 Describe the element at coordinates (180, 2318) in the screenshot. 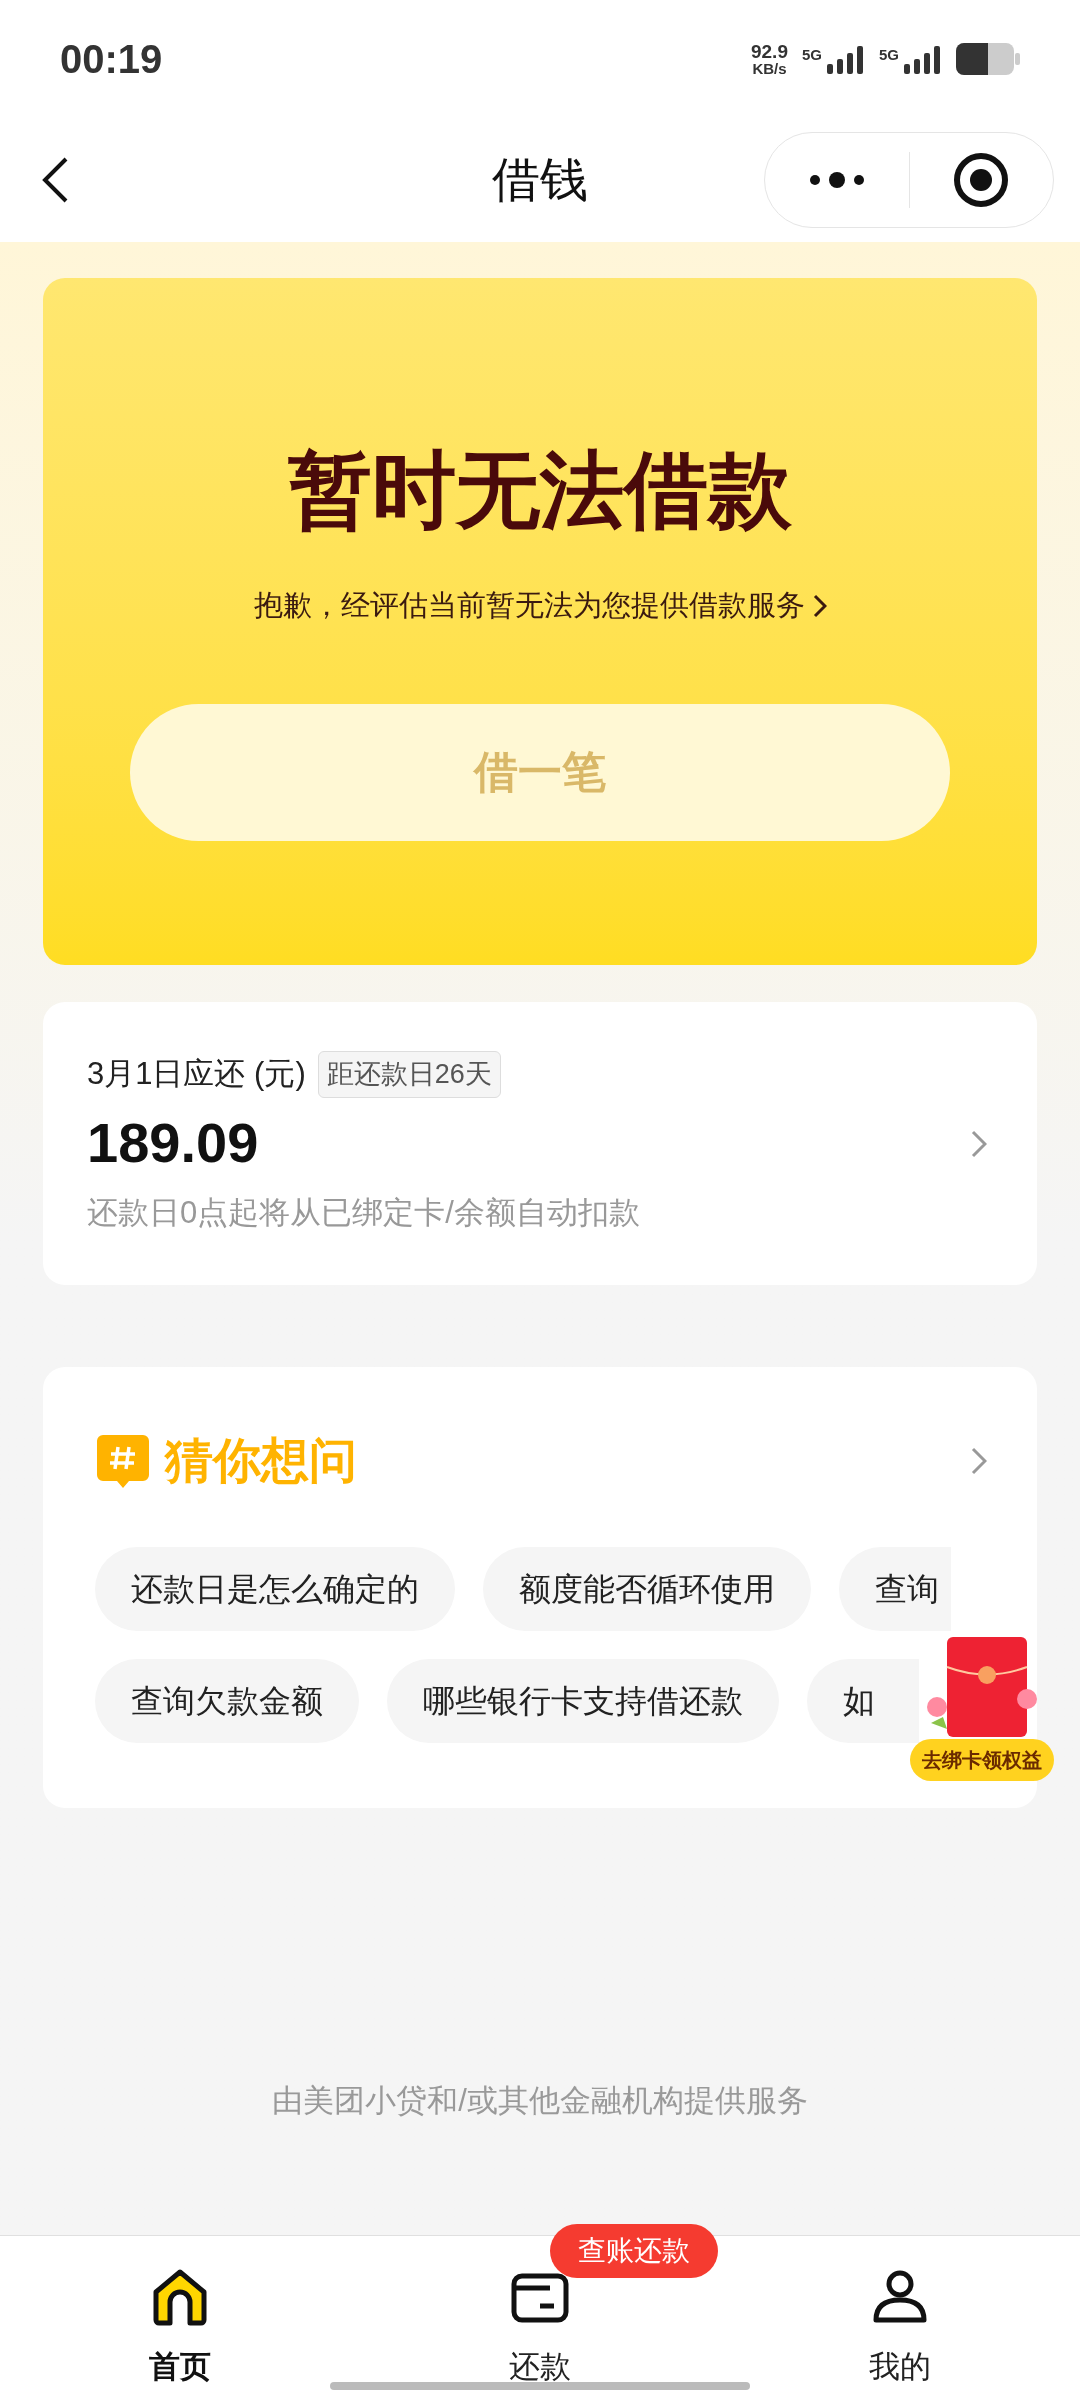

I see `tab-item: 首页` at that location.